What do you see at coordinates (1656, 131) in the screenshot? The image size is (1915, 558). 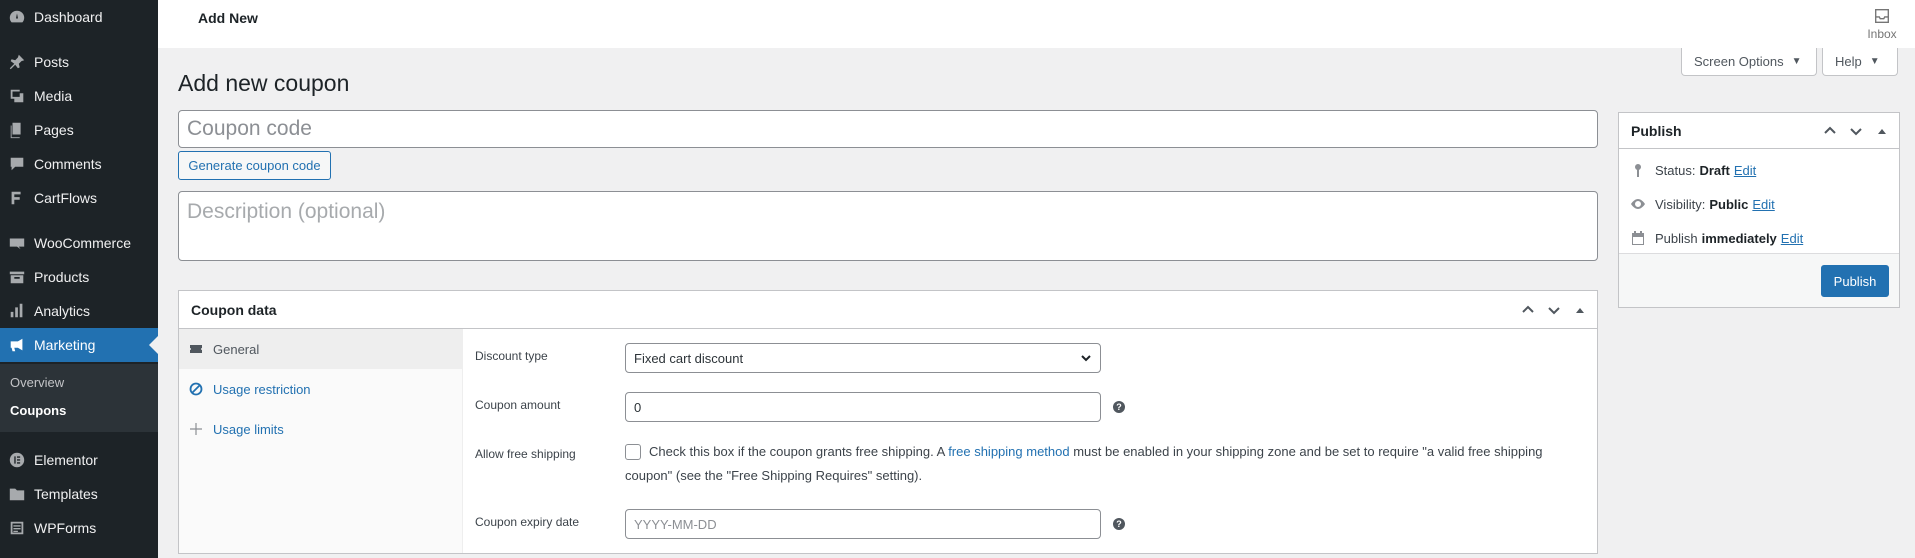 I see `publish-title: Publish` at bounding box center [1656, 131].